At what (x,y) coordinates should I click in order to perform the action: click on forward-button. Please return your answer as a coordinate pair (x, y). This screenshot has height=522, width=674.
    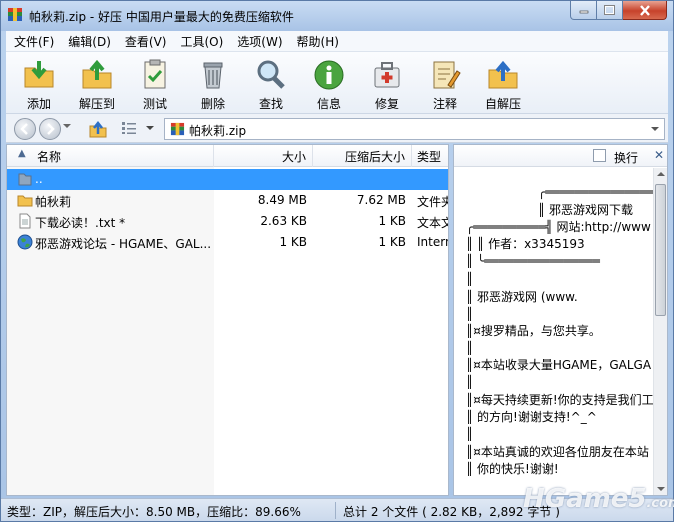
    Looking at the image, I should click on (50, 129).